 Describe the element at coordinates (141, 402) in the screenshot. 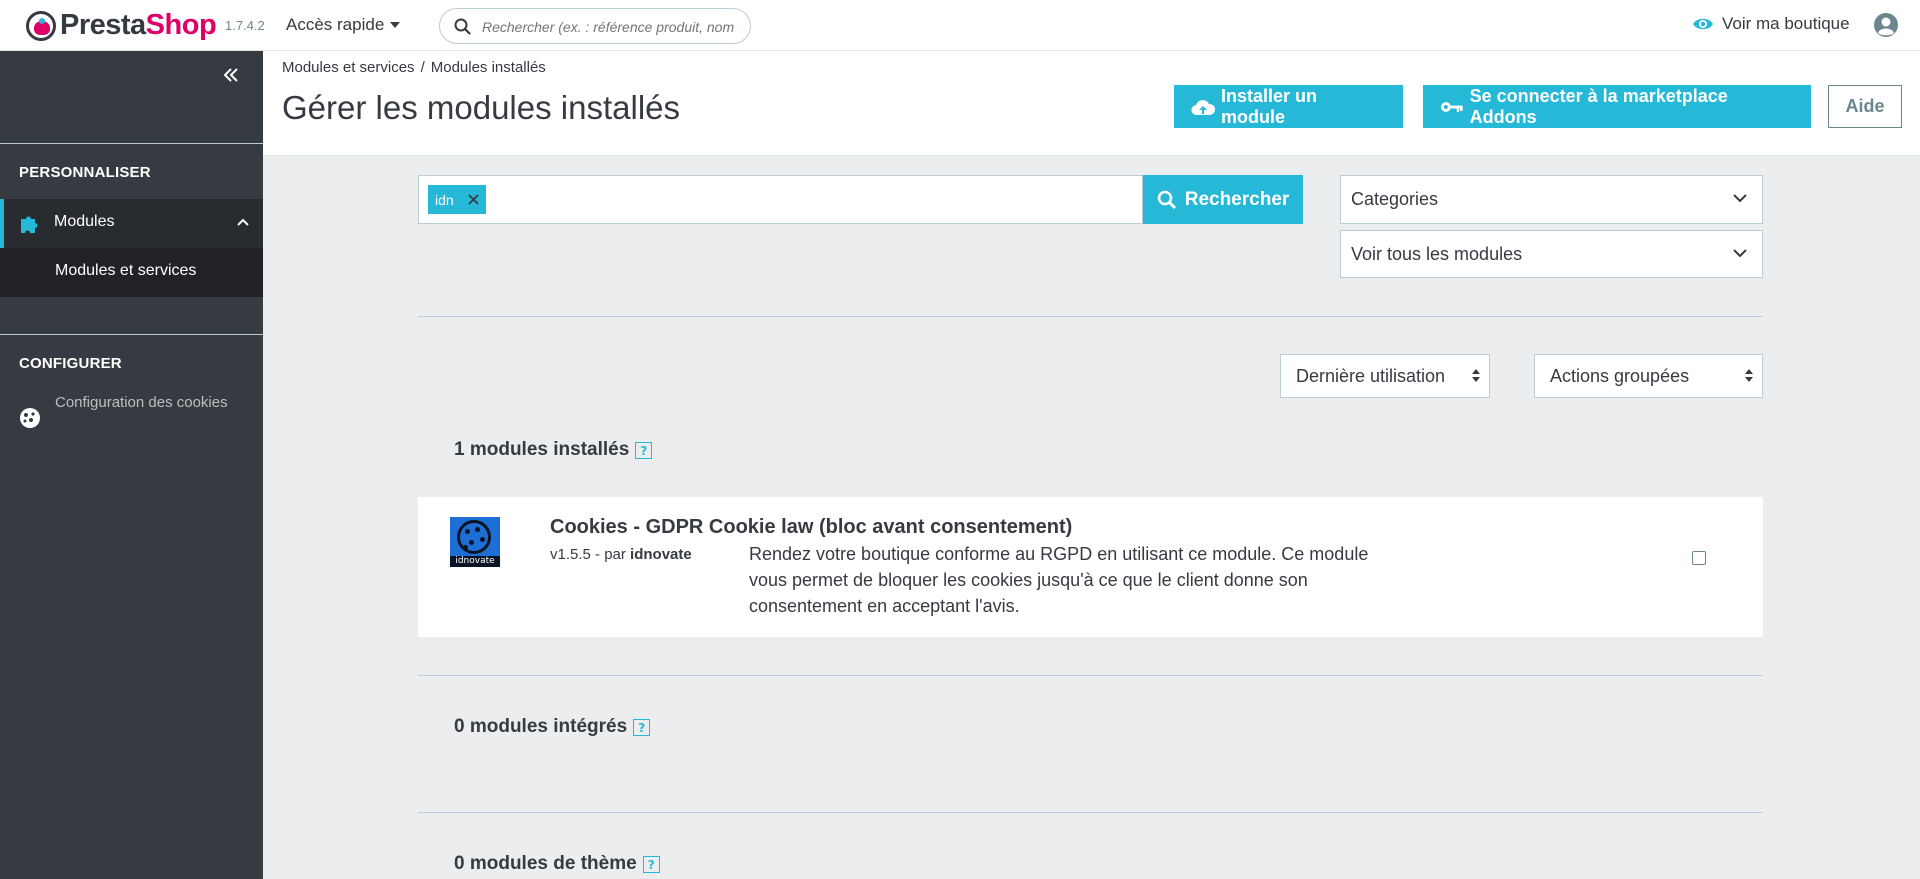

I see `sidebar-item-cookies-label: Configuration des cookies` at that location.